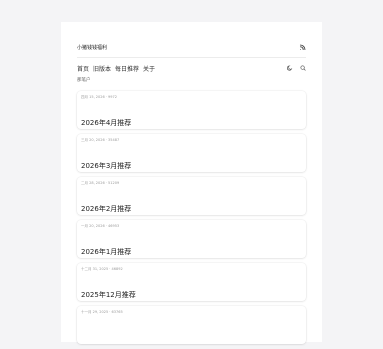 The width and height of the screenshot is (383, 349). What do you see at coordinates (102, 269) in the screenshot?
I see `post-meta: 十二月 31, 2025 · 46892` at bounding box center [102, 269].